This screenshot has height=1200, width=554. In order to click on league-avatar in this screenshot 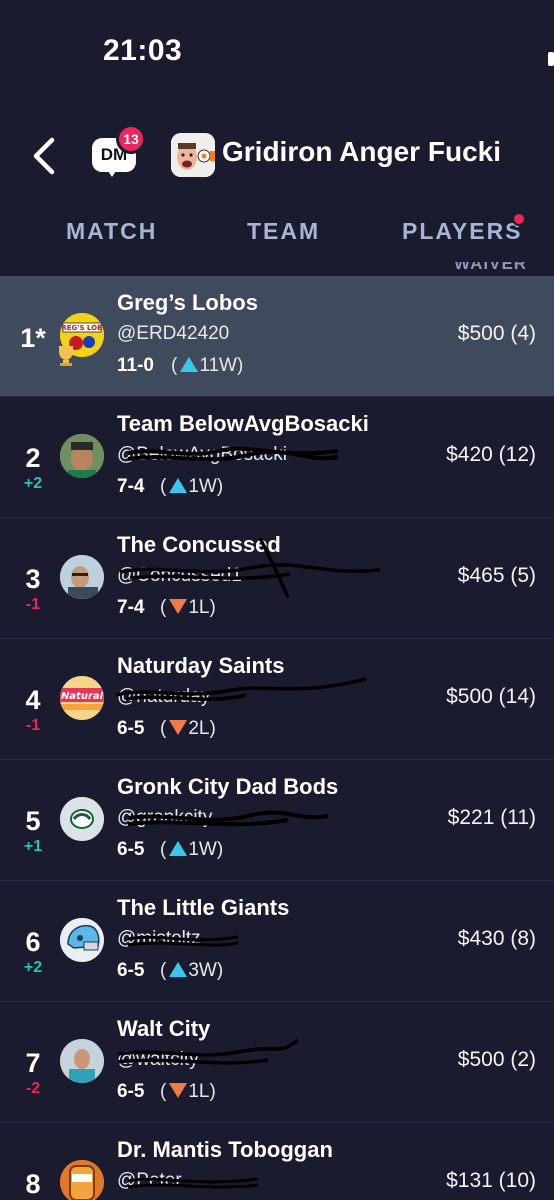, I will do `click(193, 155)`.